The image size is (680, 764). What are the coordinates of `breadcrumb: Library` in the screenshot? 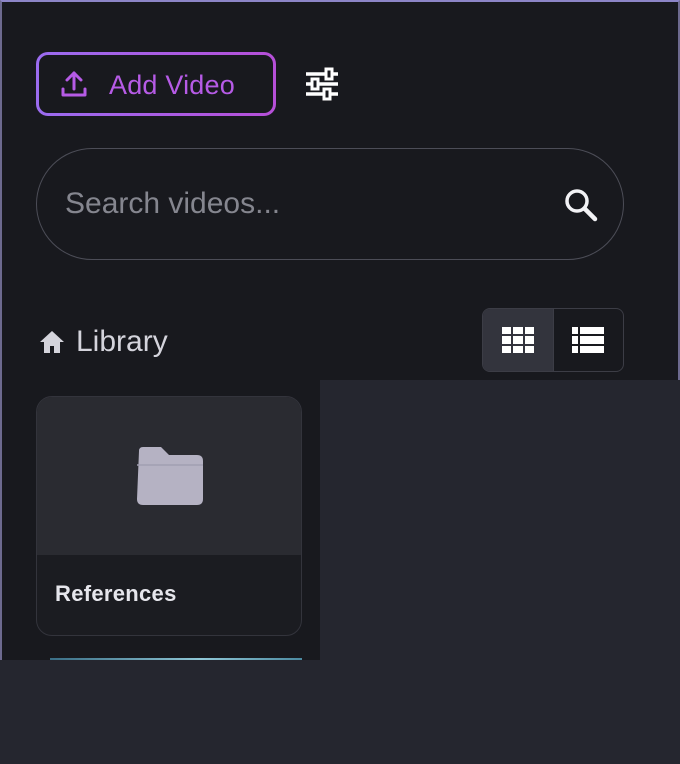 It's located at (103, 342).